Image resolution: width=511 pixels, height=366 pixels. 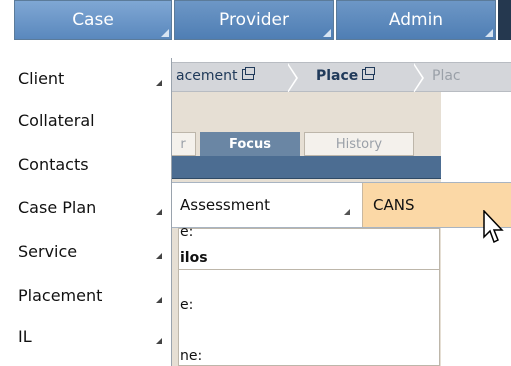 What do you see at coordinates (207, 76) in the screenshot?
I see `breadcrumb-label: acement` at bounding box center [207, 76].